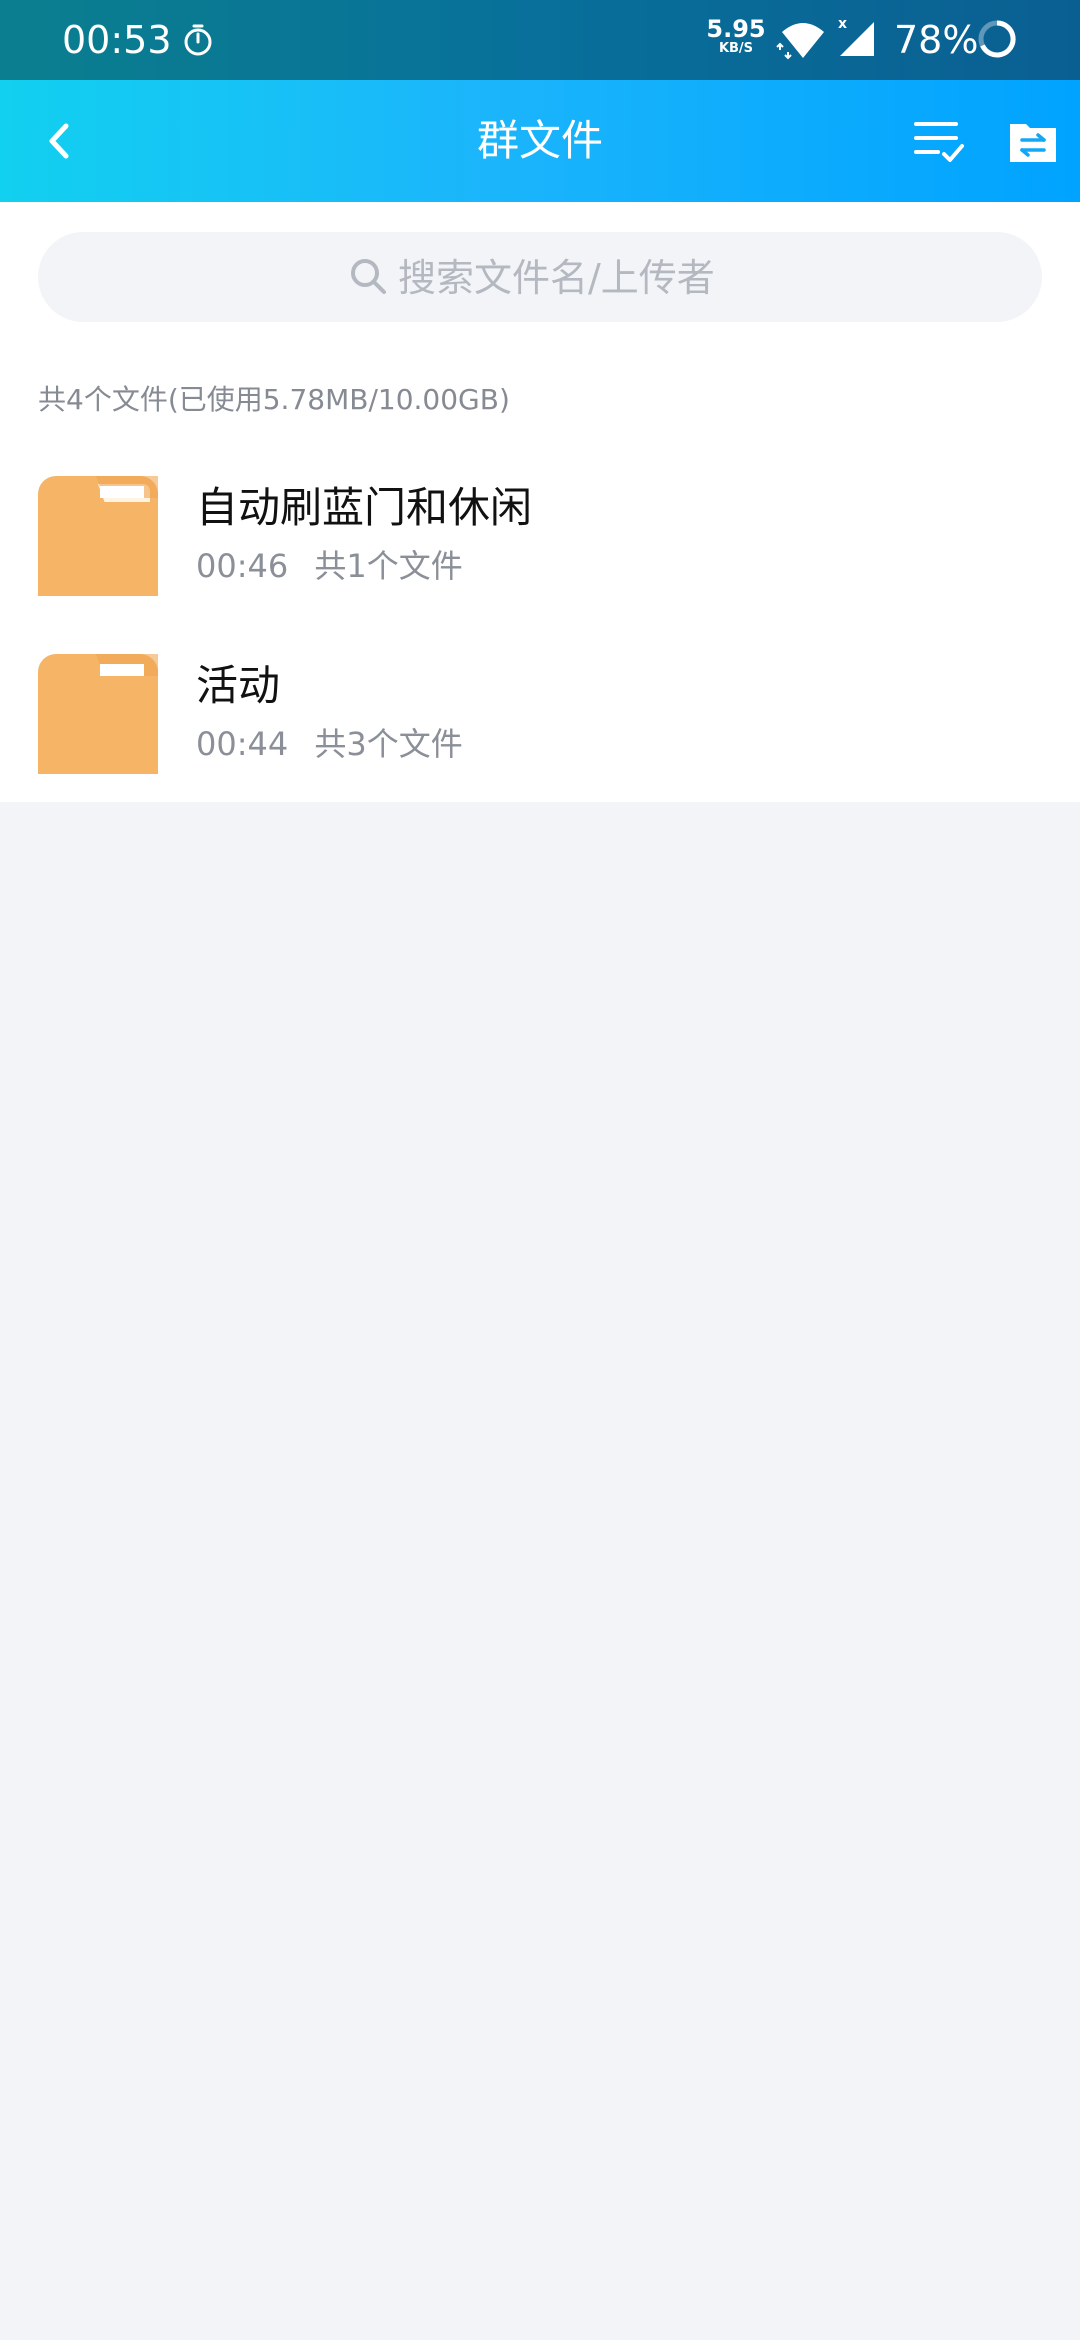 This screenshot has width=1080, height=2340. Describe the element at coordinates (540, 540) in the screenshot. I see `folder-item: 自动刷蓝门和休闲 00:46 共1个文件` at that location.